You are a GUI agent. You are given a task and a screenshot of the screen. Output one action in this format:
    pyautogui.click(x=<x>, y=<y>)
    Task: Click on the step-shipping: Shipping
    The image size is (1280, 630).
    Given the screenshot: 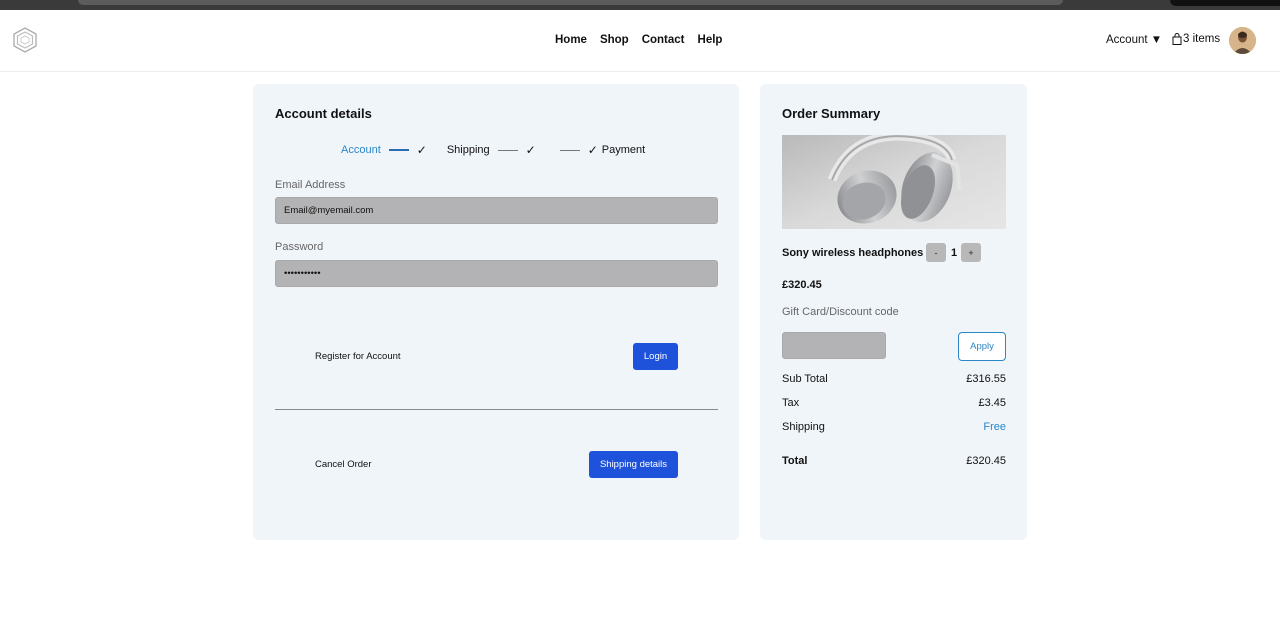 What is the action you would take?
    pyautogui.click(x=468, y=150)
    